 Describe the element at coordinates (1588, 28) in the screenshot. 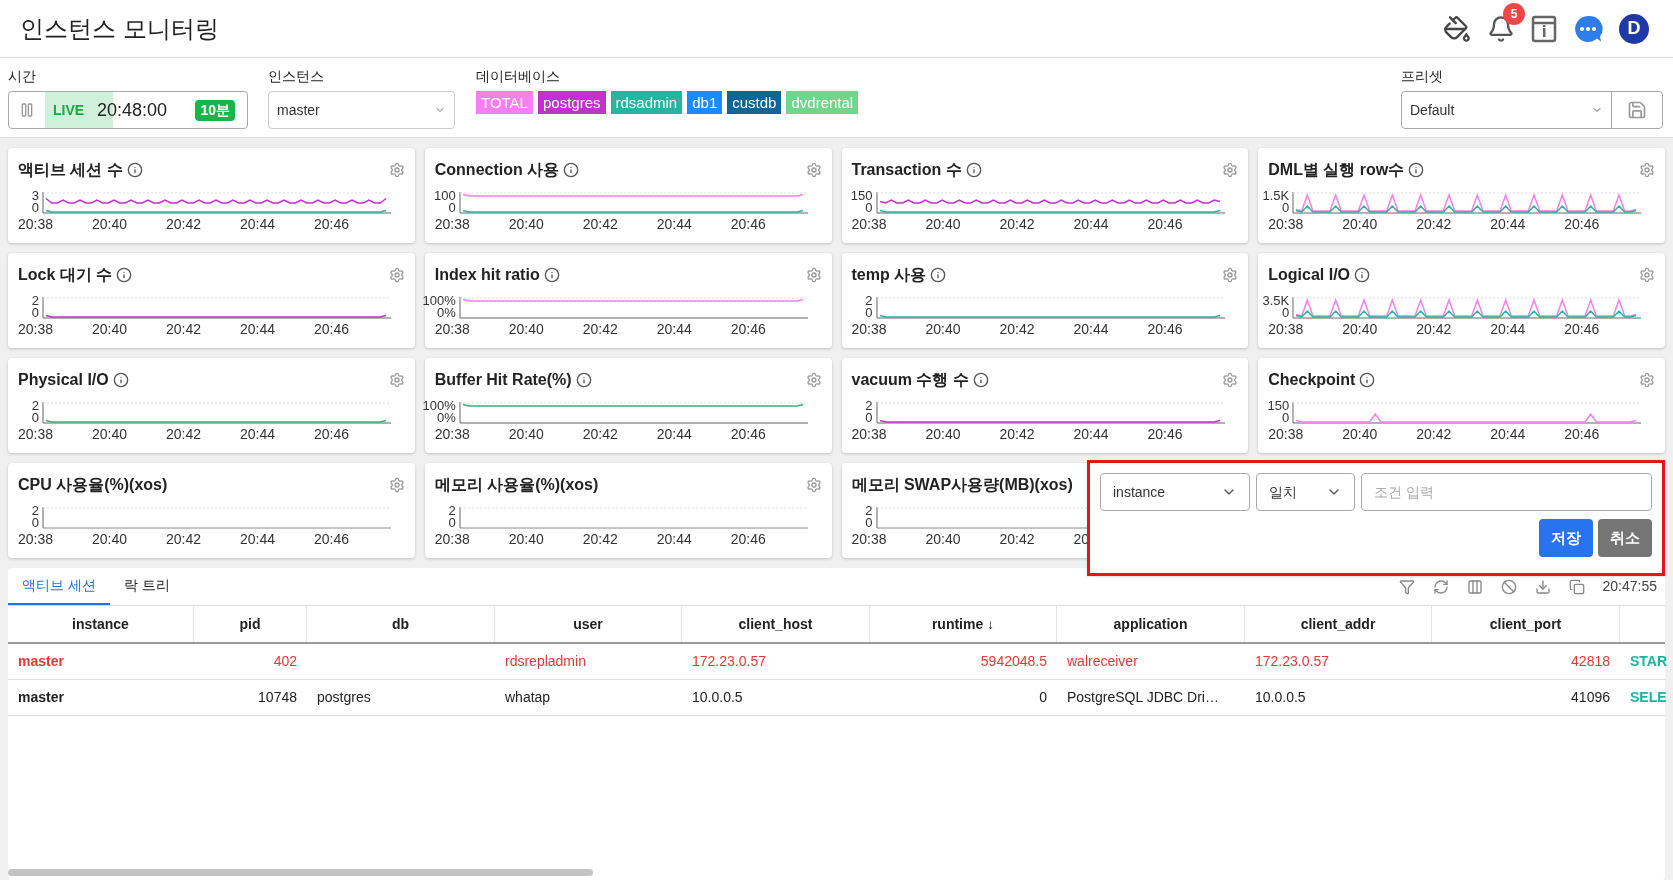

I see `chat-icon` at that location.